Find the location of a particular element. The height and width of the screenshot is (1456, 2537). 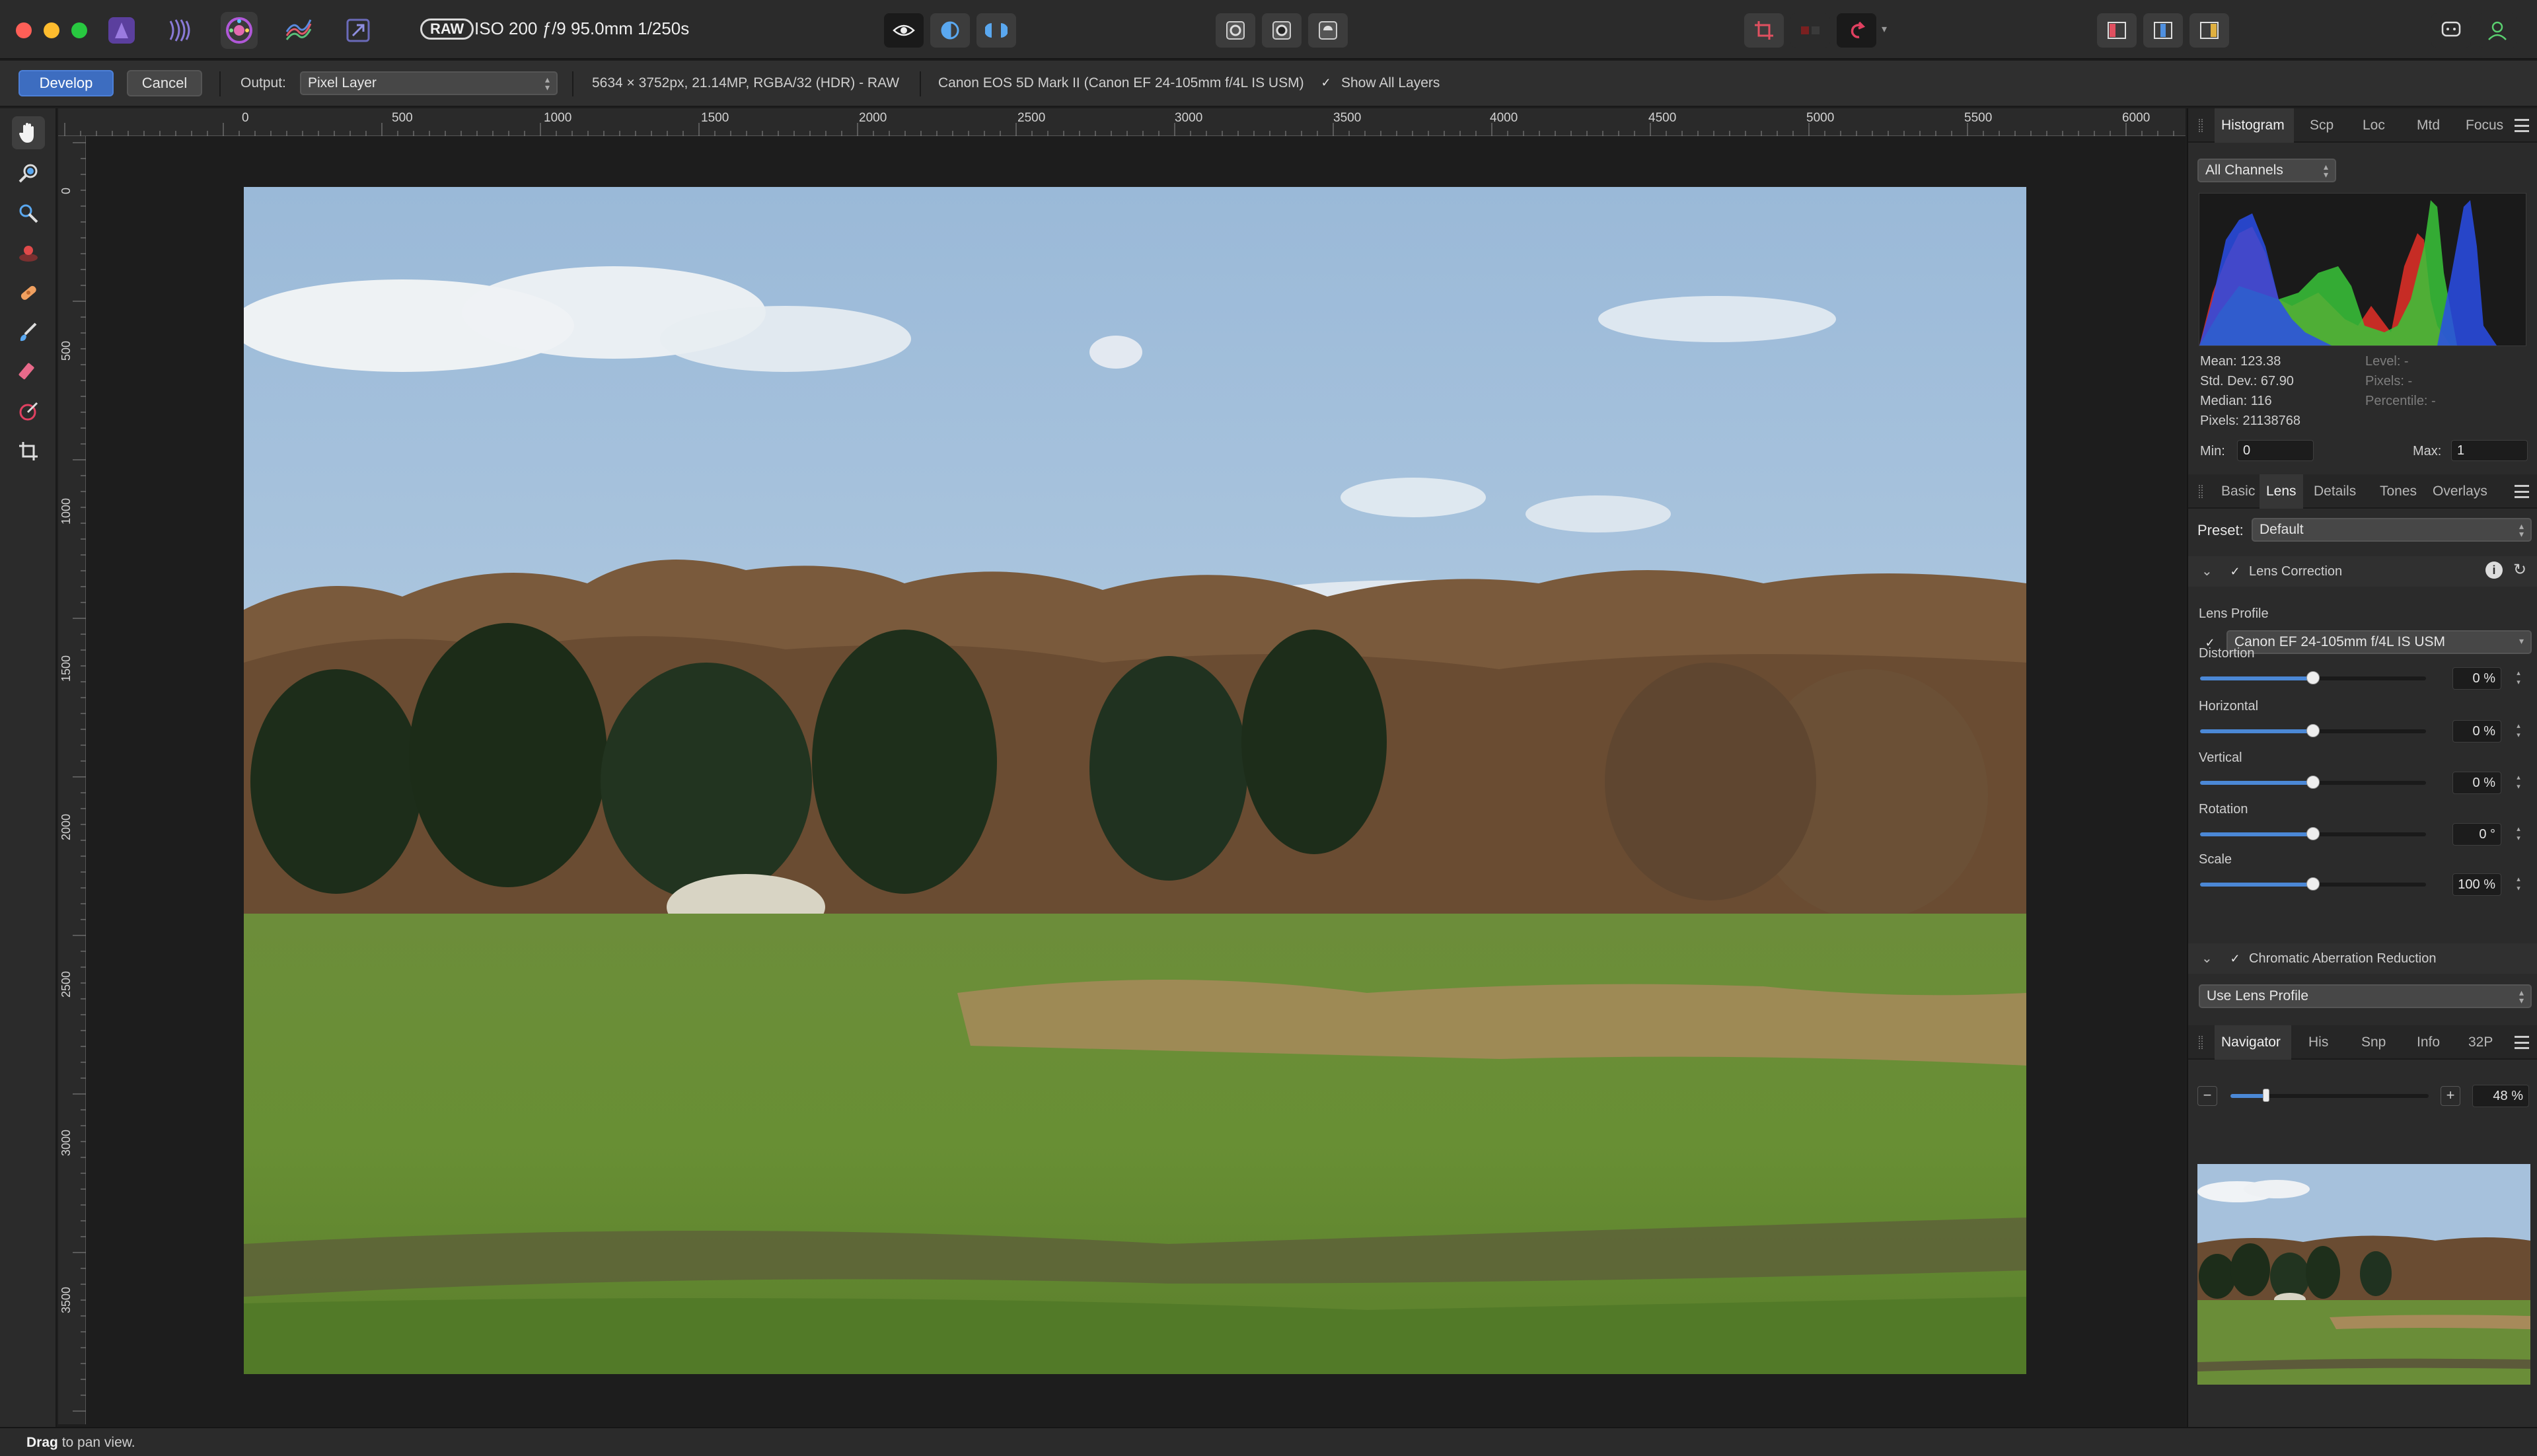

crop-tool-button is located at coordinates (1764, 30).